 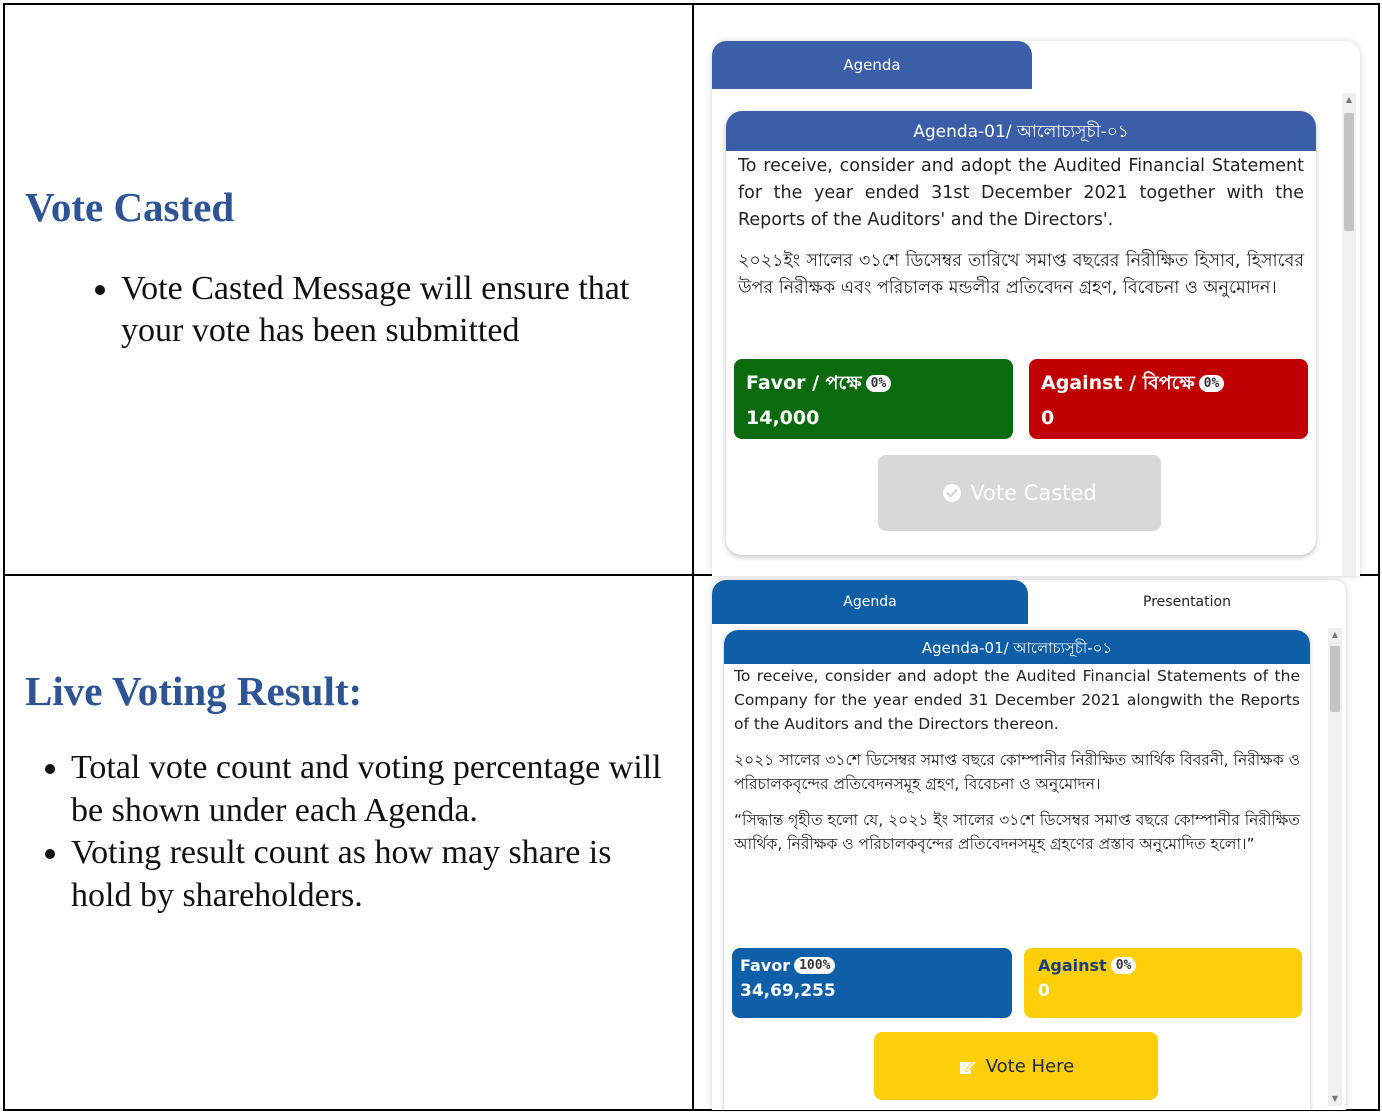 What do you see at coordinates (1033, 493) in the screenshot?
I see `button-label: Vote Casted` at bounding box center [1033, 493].